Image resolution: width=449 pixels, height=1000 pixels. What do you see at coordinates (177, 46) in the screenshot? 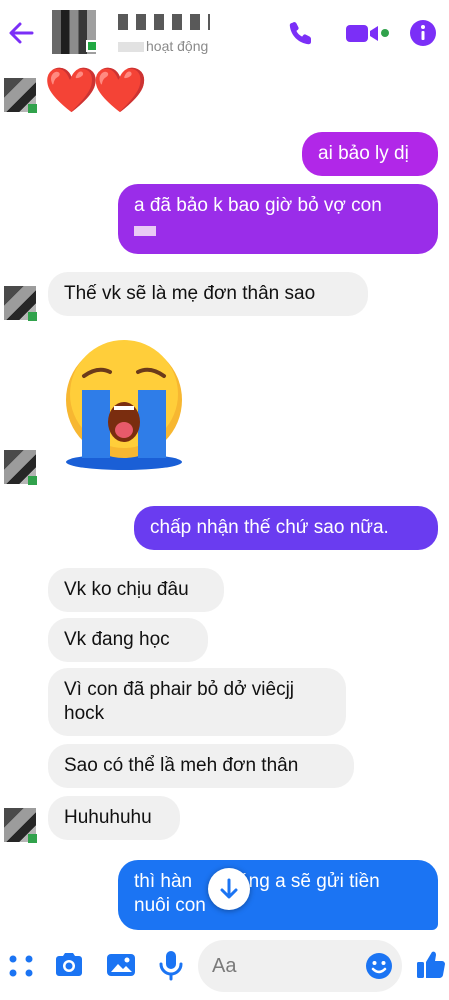
I see `active-status-text: hoạt động` at bounding box center [177, 46].